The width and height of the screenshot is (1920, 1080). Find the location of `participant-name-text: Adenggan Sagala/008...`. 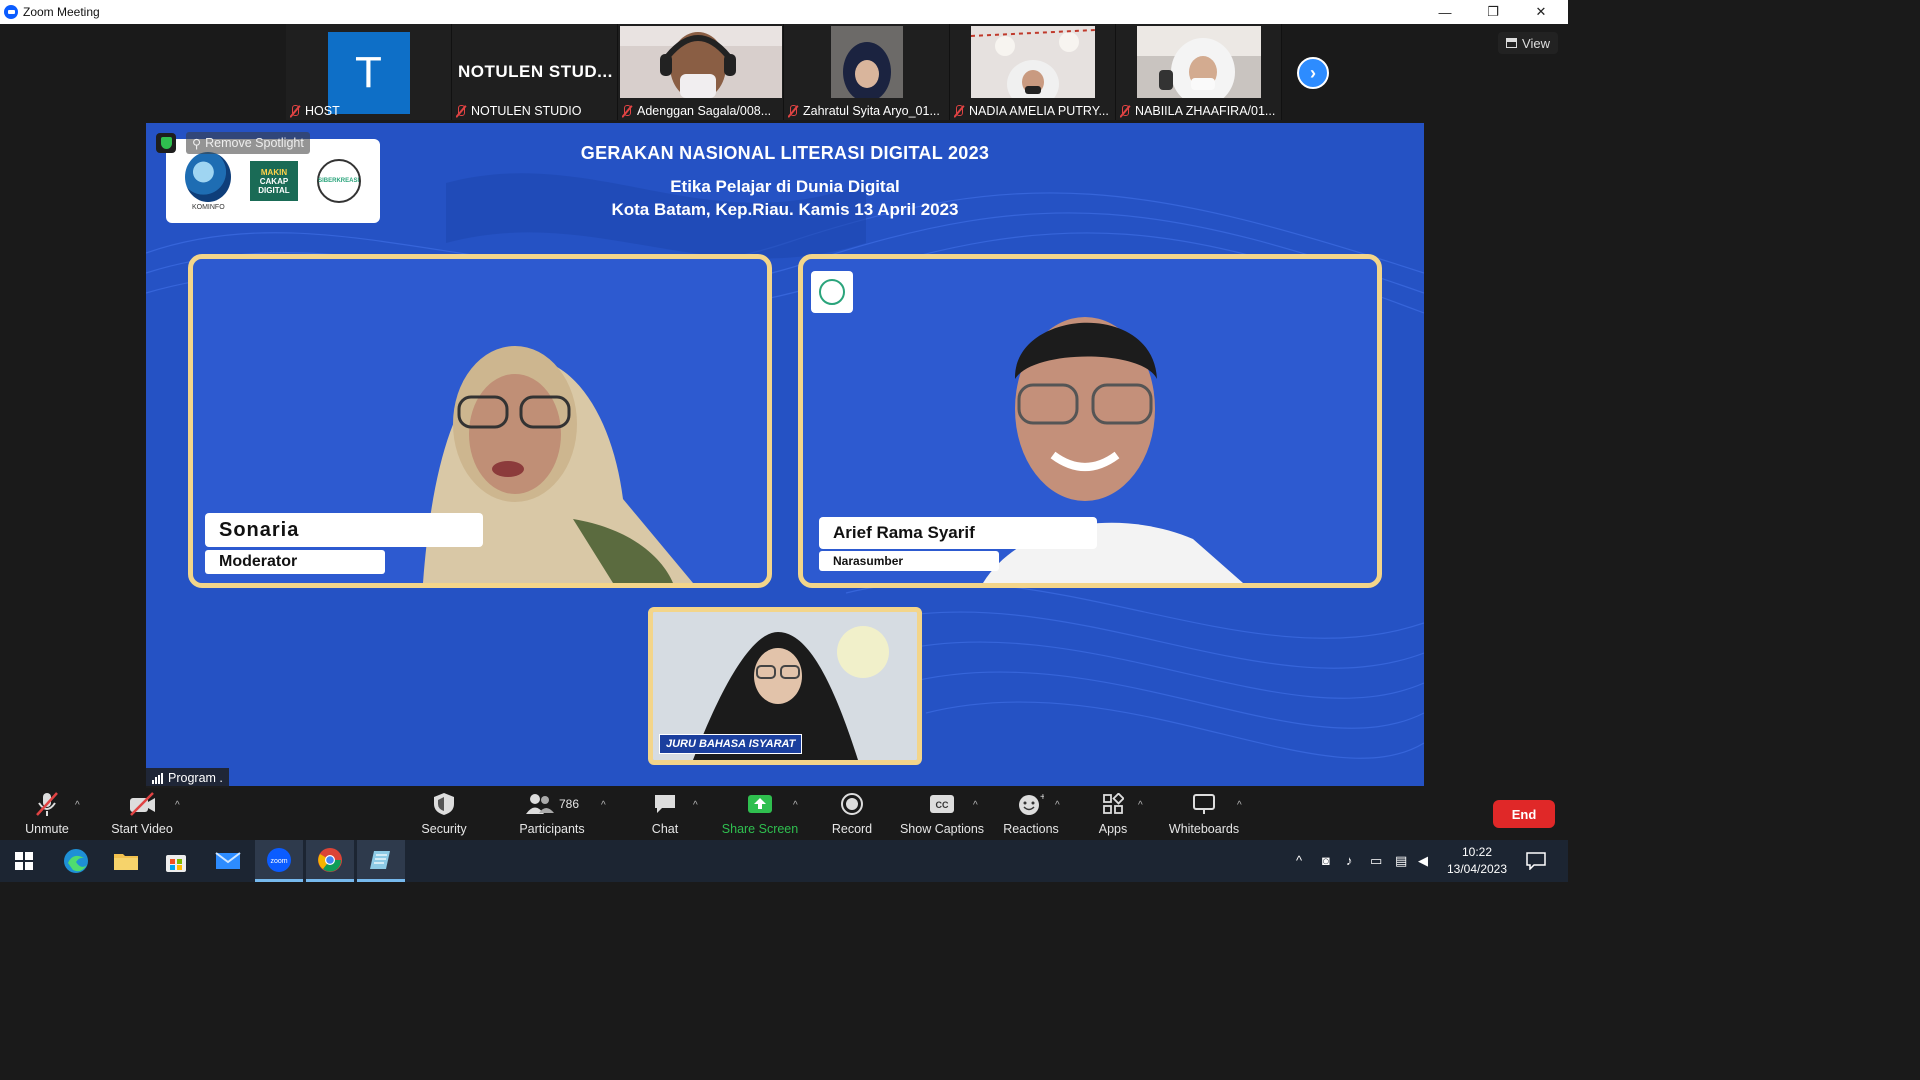

participant-name-text: Adenggan Sagala/008... is located at coordinates (704, 111).